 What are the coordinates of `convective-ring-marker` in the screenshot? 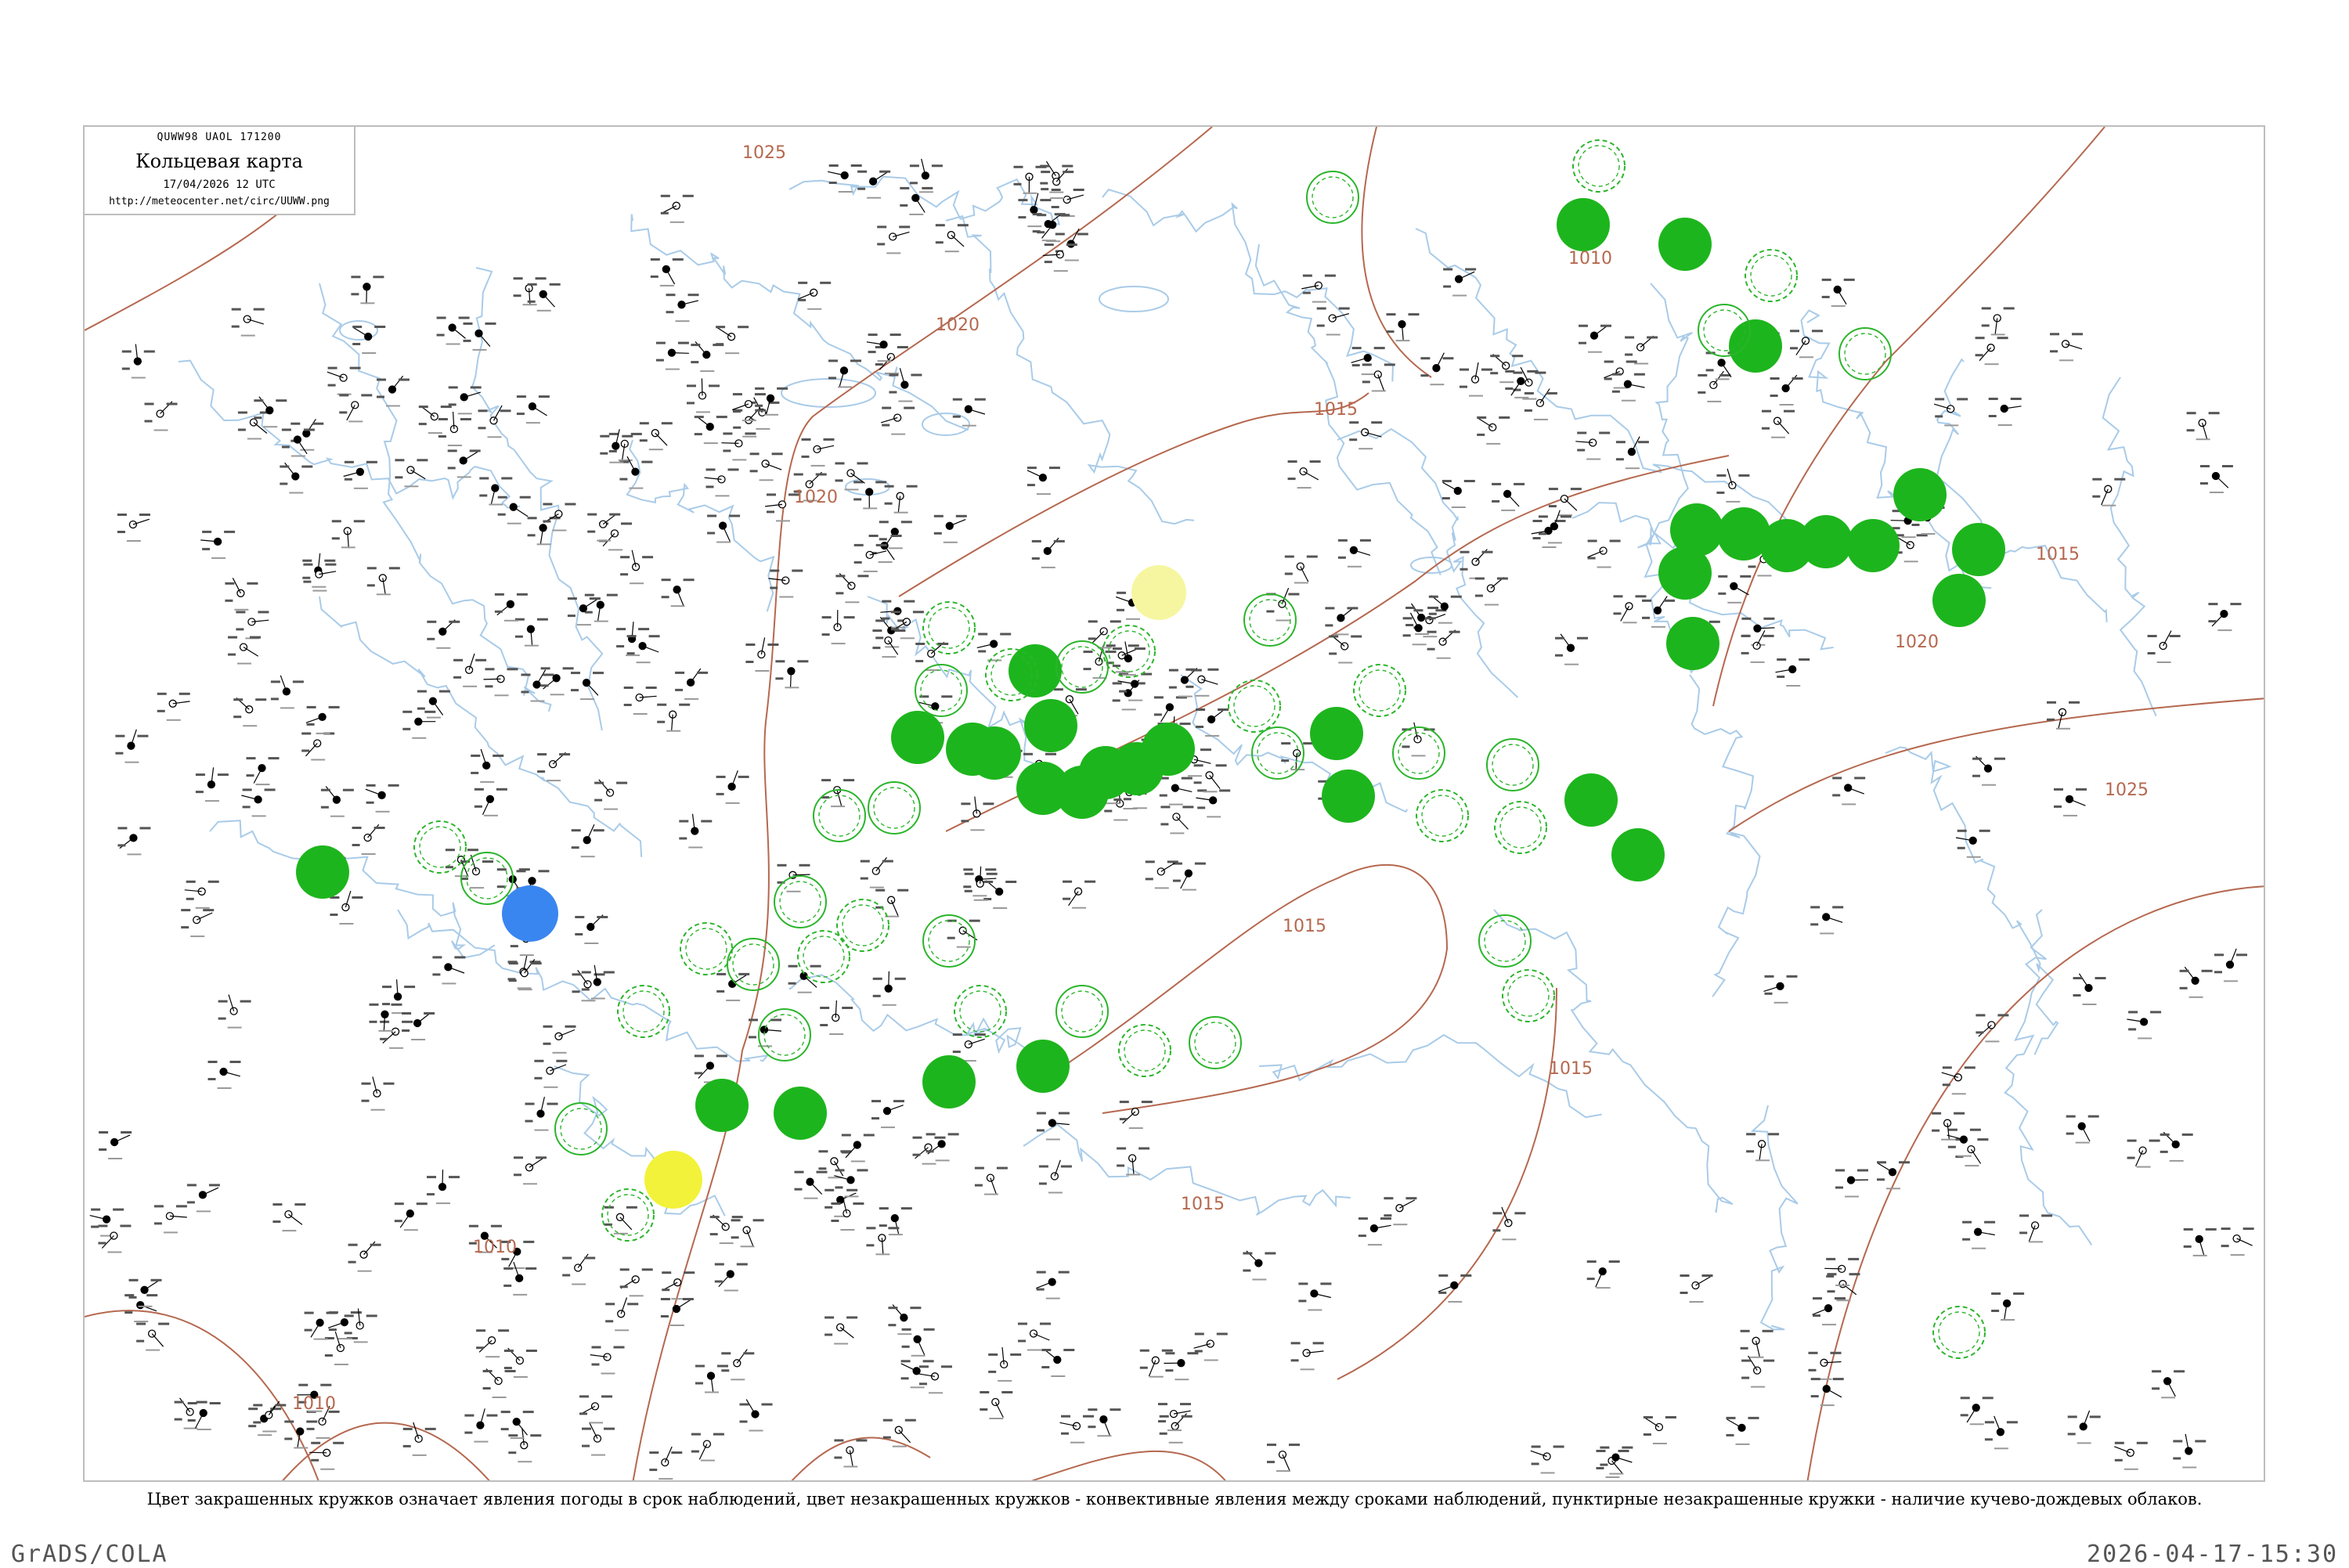 It's located at (1771, 275).